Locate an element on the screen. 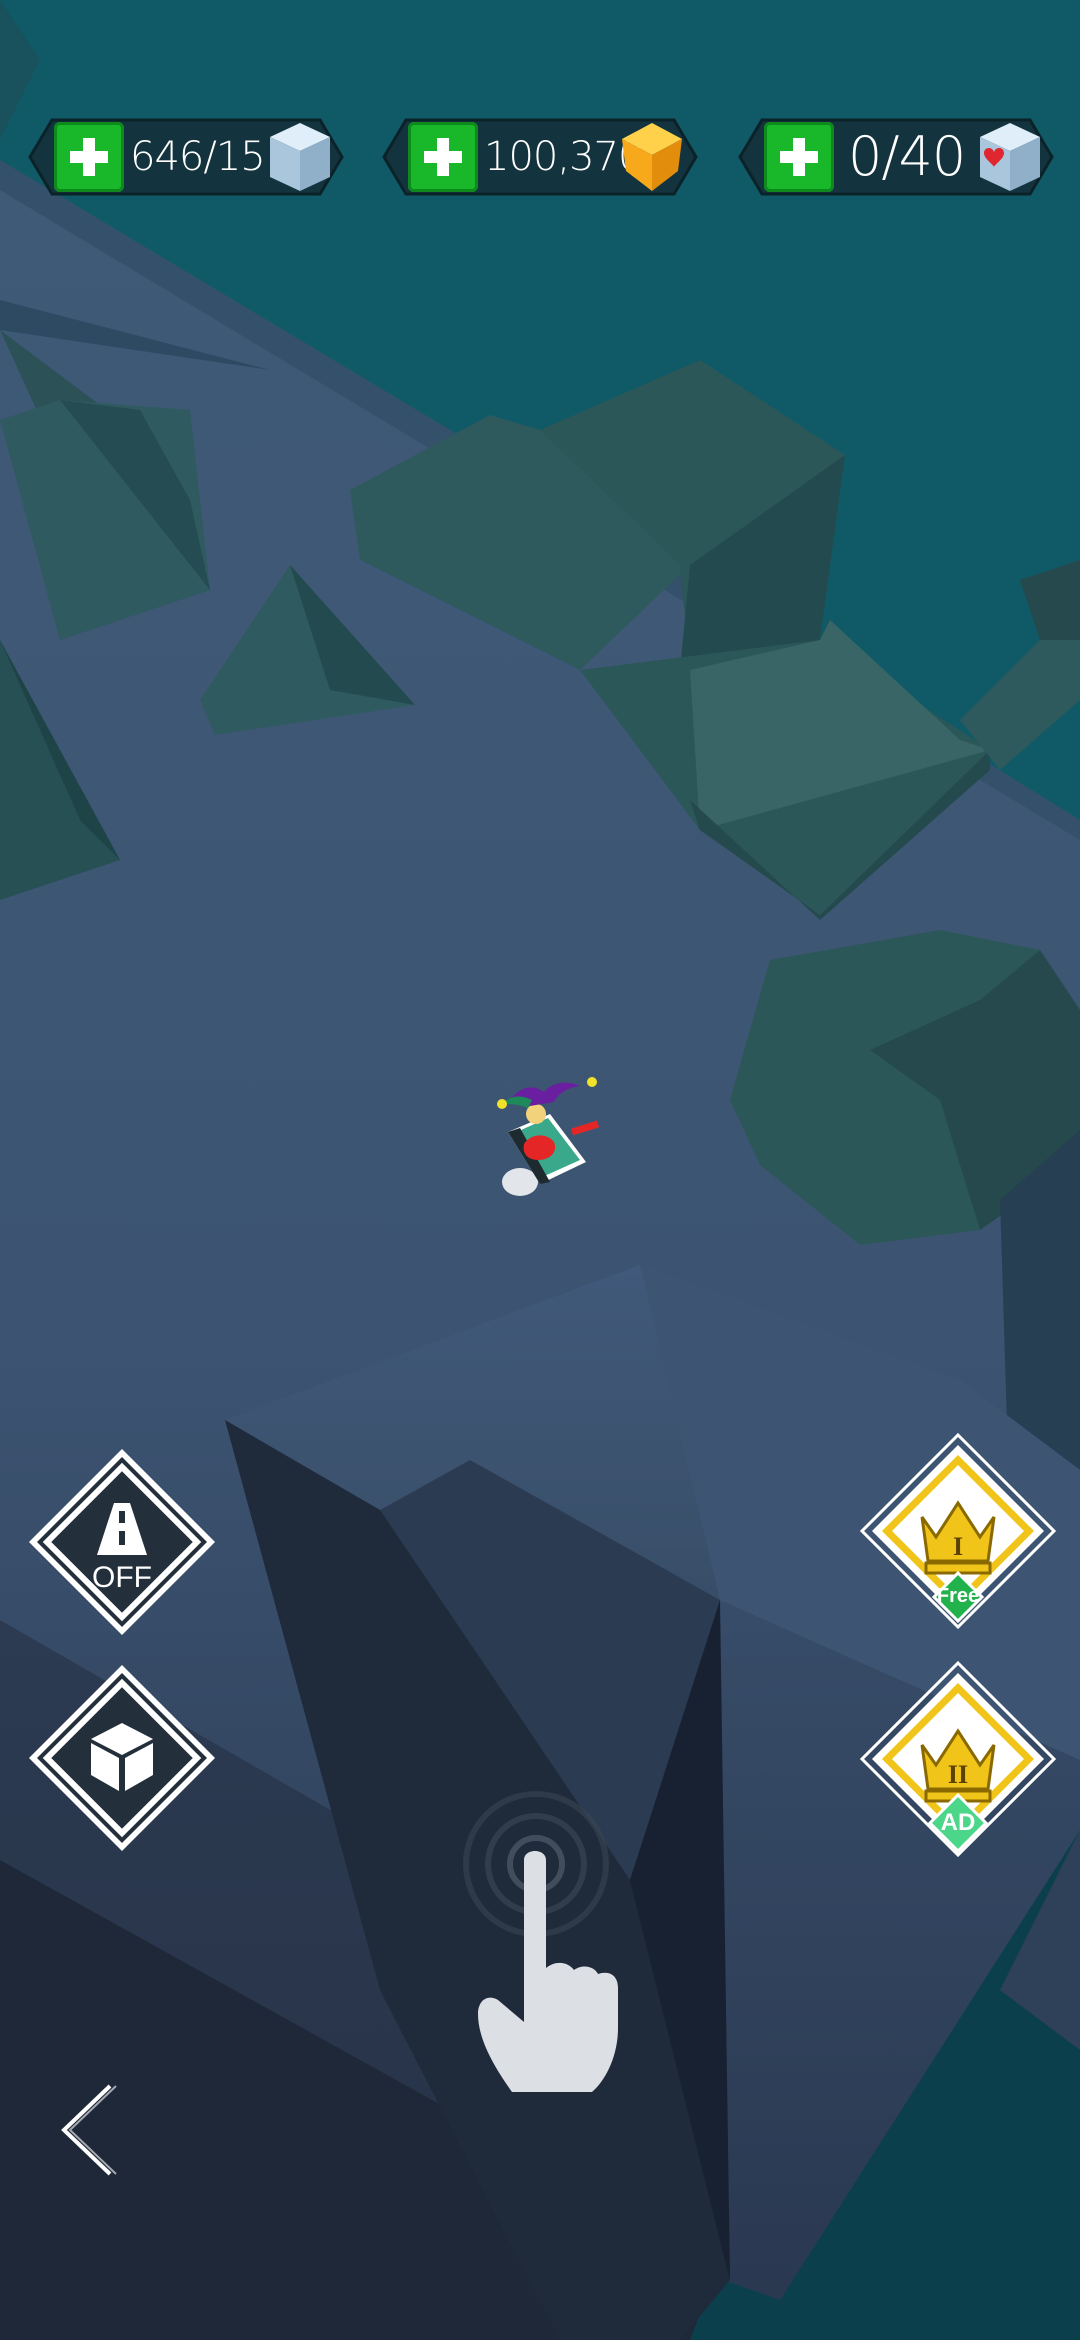 Image resolution: width=1080 pixels, height=2340 pixels. free-badge: Free is located at coordinates (958, 1596).